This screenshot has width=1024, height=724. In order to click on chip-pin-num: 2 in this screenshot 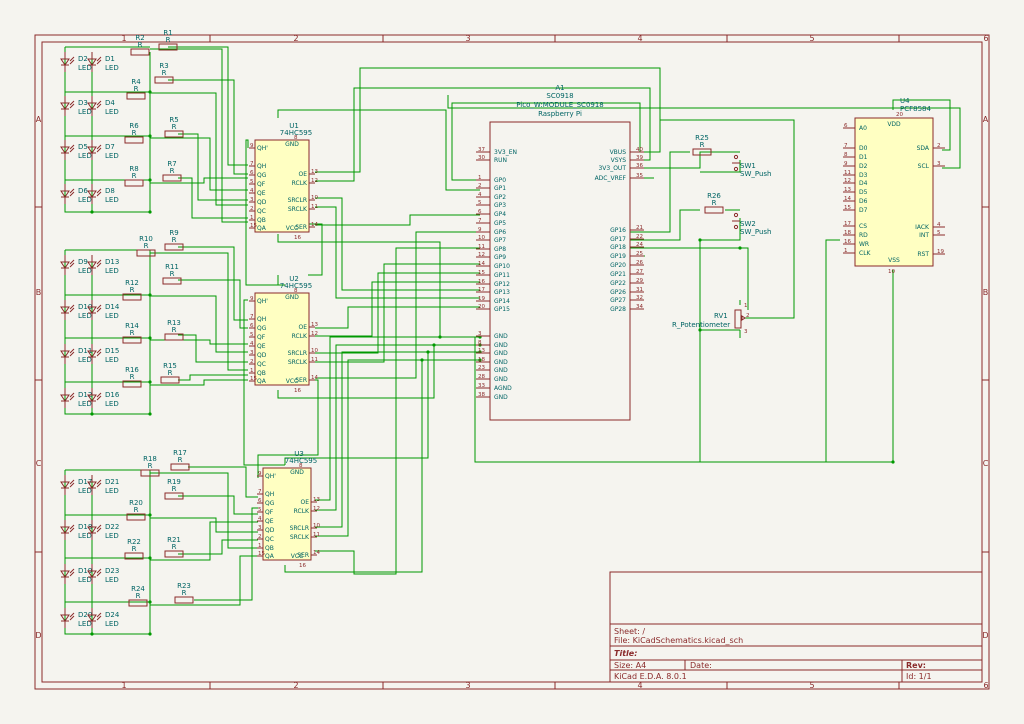, I will do `click(252, 209)`.